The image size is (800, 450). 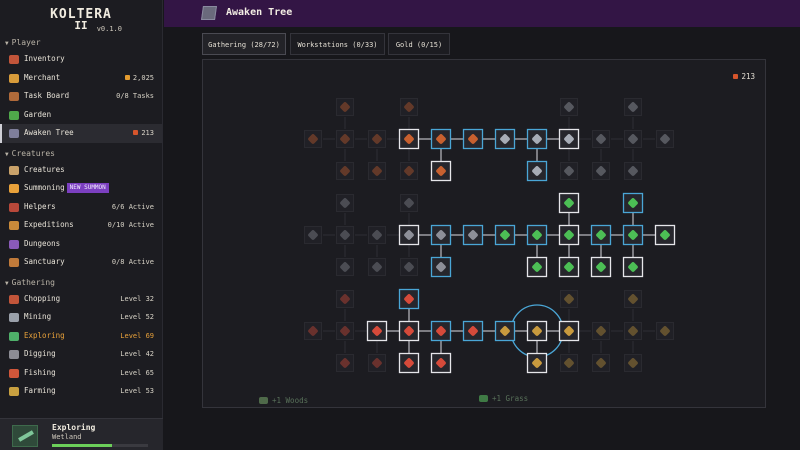 I want to click on sidebar-item-label: Summoning, so click(x=44, y=187).